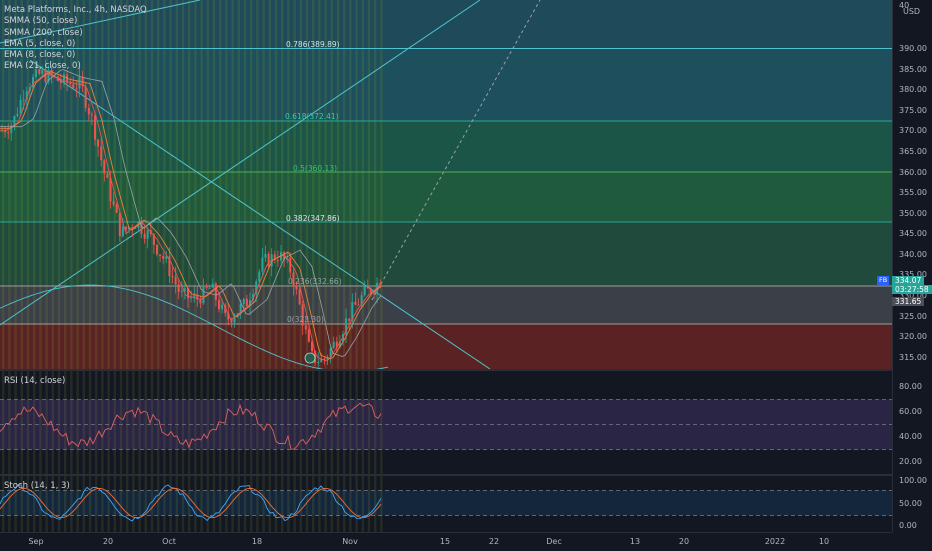 The image size is (932, 551). Describe the element at coordinates (913, 254) in the screenshot. I see `price-tick: 340.00` at that location.